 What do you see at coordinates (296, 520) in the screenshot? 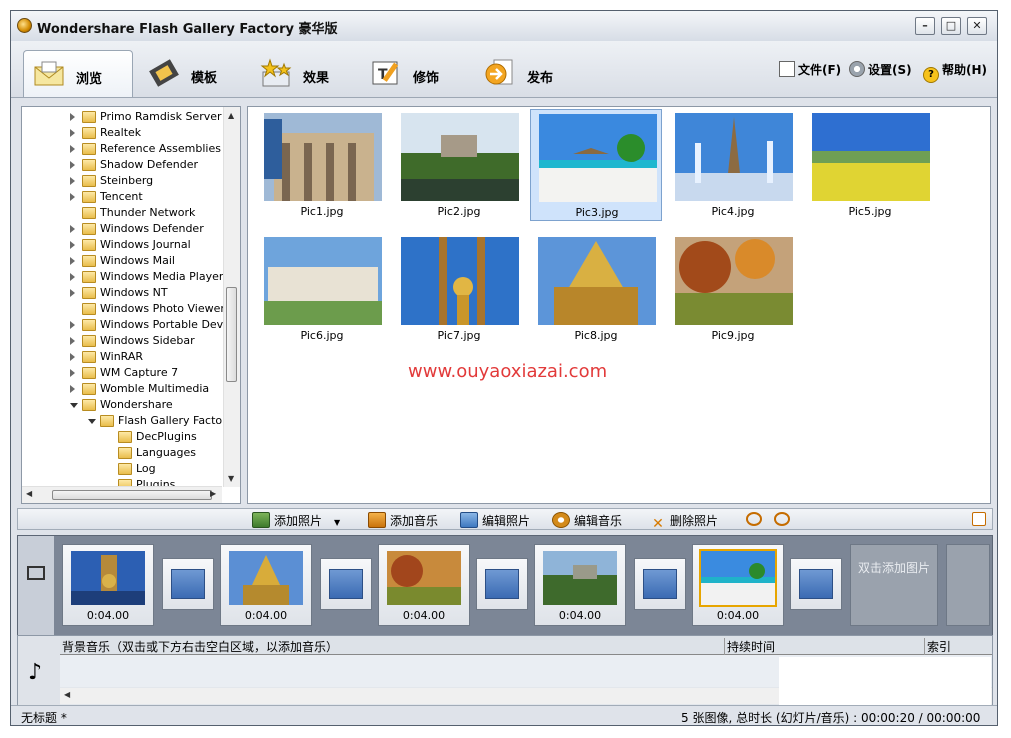
I see `add-photo-button: 添加照片 ▼` at bounding box center [296, 520].